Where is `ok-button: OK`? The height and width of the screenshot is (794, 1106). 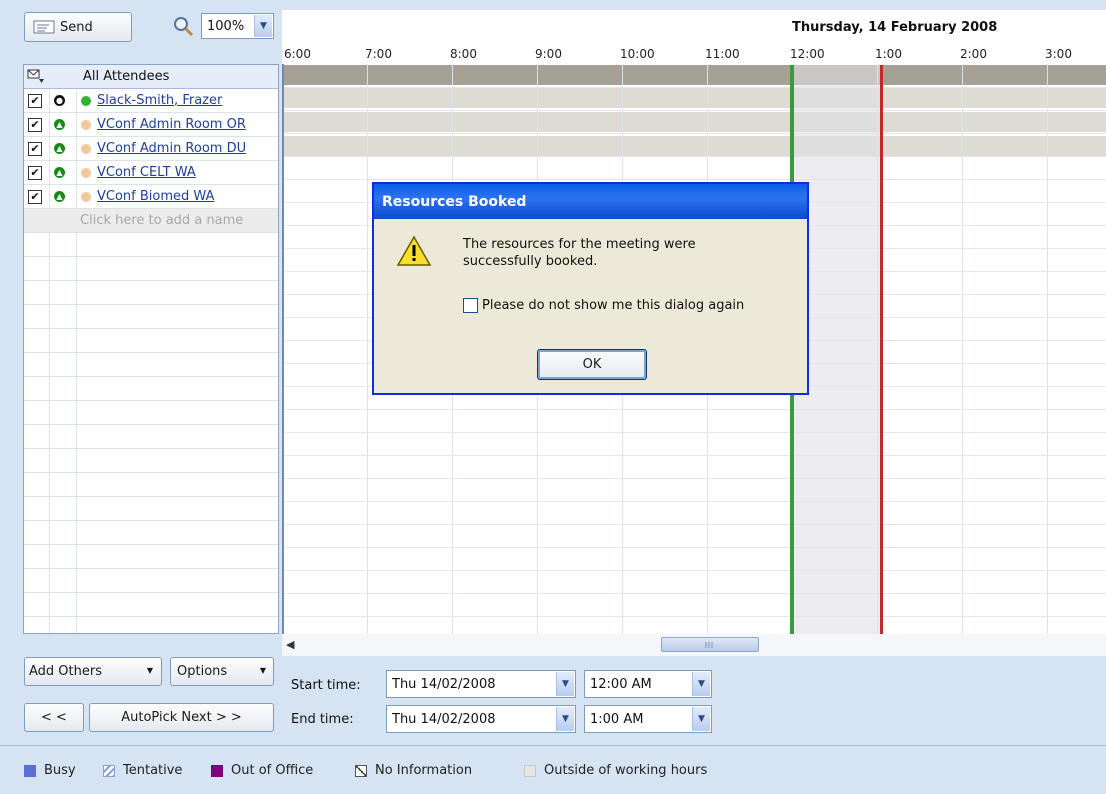 ok-button: OK is located at coordinates (592, 364).